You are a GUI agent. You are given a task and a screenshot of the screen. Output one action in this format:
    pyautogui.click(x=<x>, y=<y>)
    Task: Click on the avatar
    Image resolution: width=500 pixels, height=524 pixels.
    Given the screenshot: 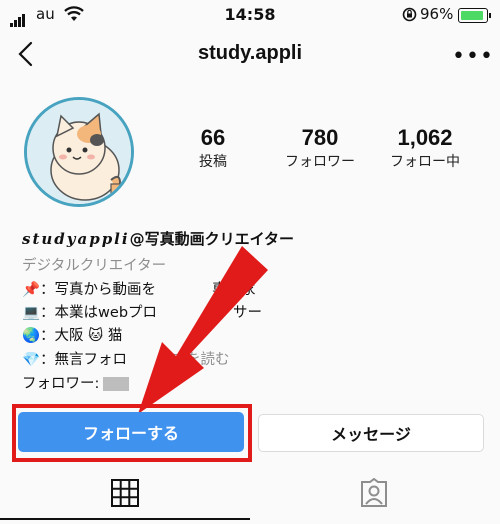 What is the action you would take?
    pyautogui.click(x=79, y=152)
    